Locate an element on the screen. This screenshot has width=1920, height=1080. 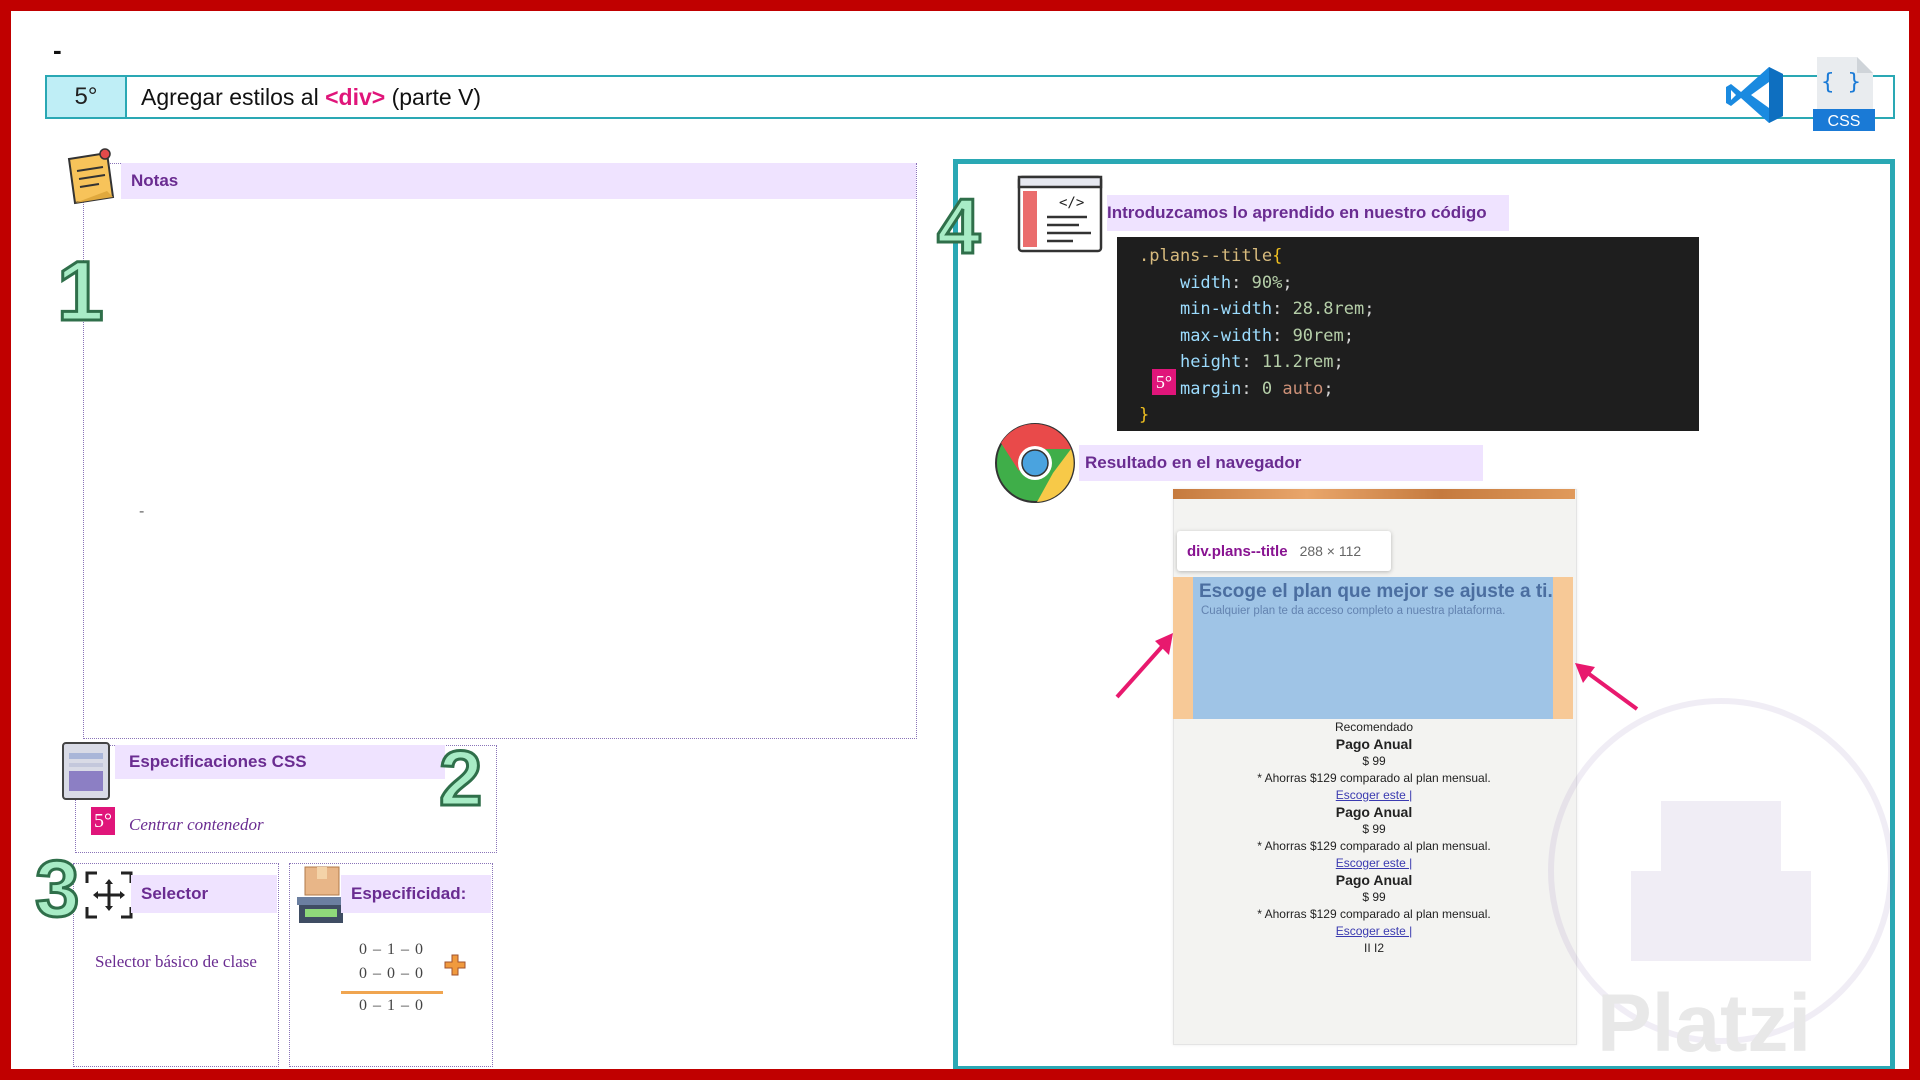
header-title: Agregar estilos al <div> (parte V) is located at coordinates (304, 97).